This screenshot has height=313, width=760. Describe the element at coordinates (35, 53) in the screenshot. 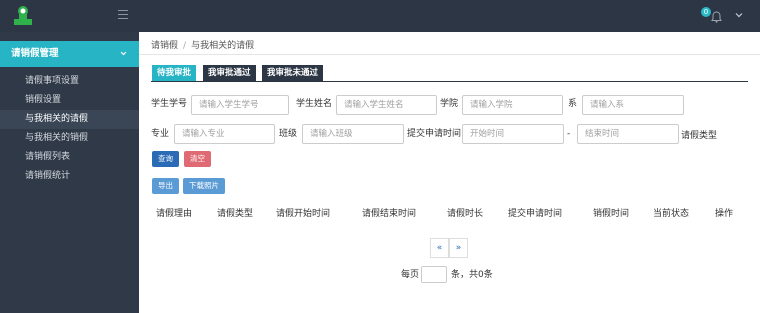

I see `sidebar-group-label: 请销假管理` at that location.